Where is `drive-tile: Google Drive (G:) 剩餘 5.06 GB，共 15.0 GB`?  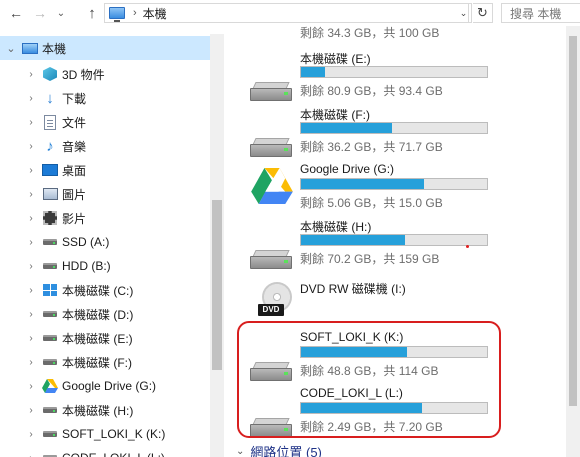
drive-tile: Google Drive (G:) 剩餘 5.06 GB，共 15.0 GB is located at coordinates (398, 190).